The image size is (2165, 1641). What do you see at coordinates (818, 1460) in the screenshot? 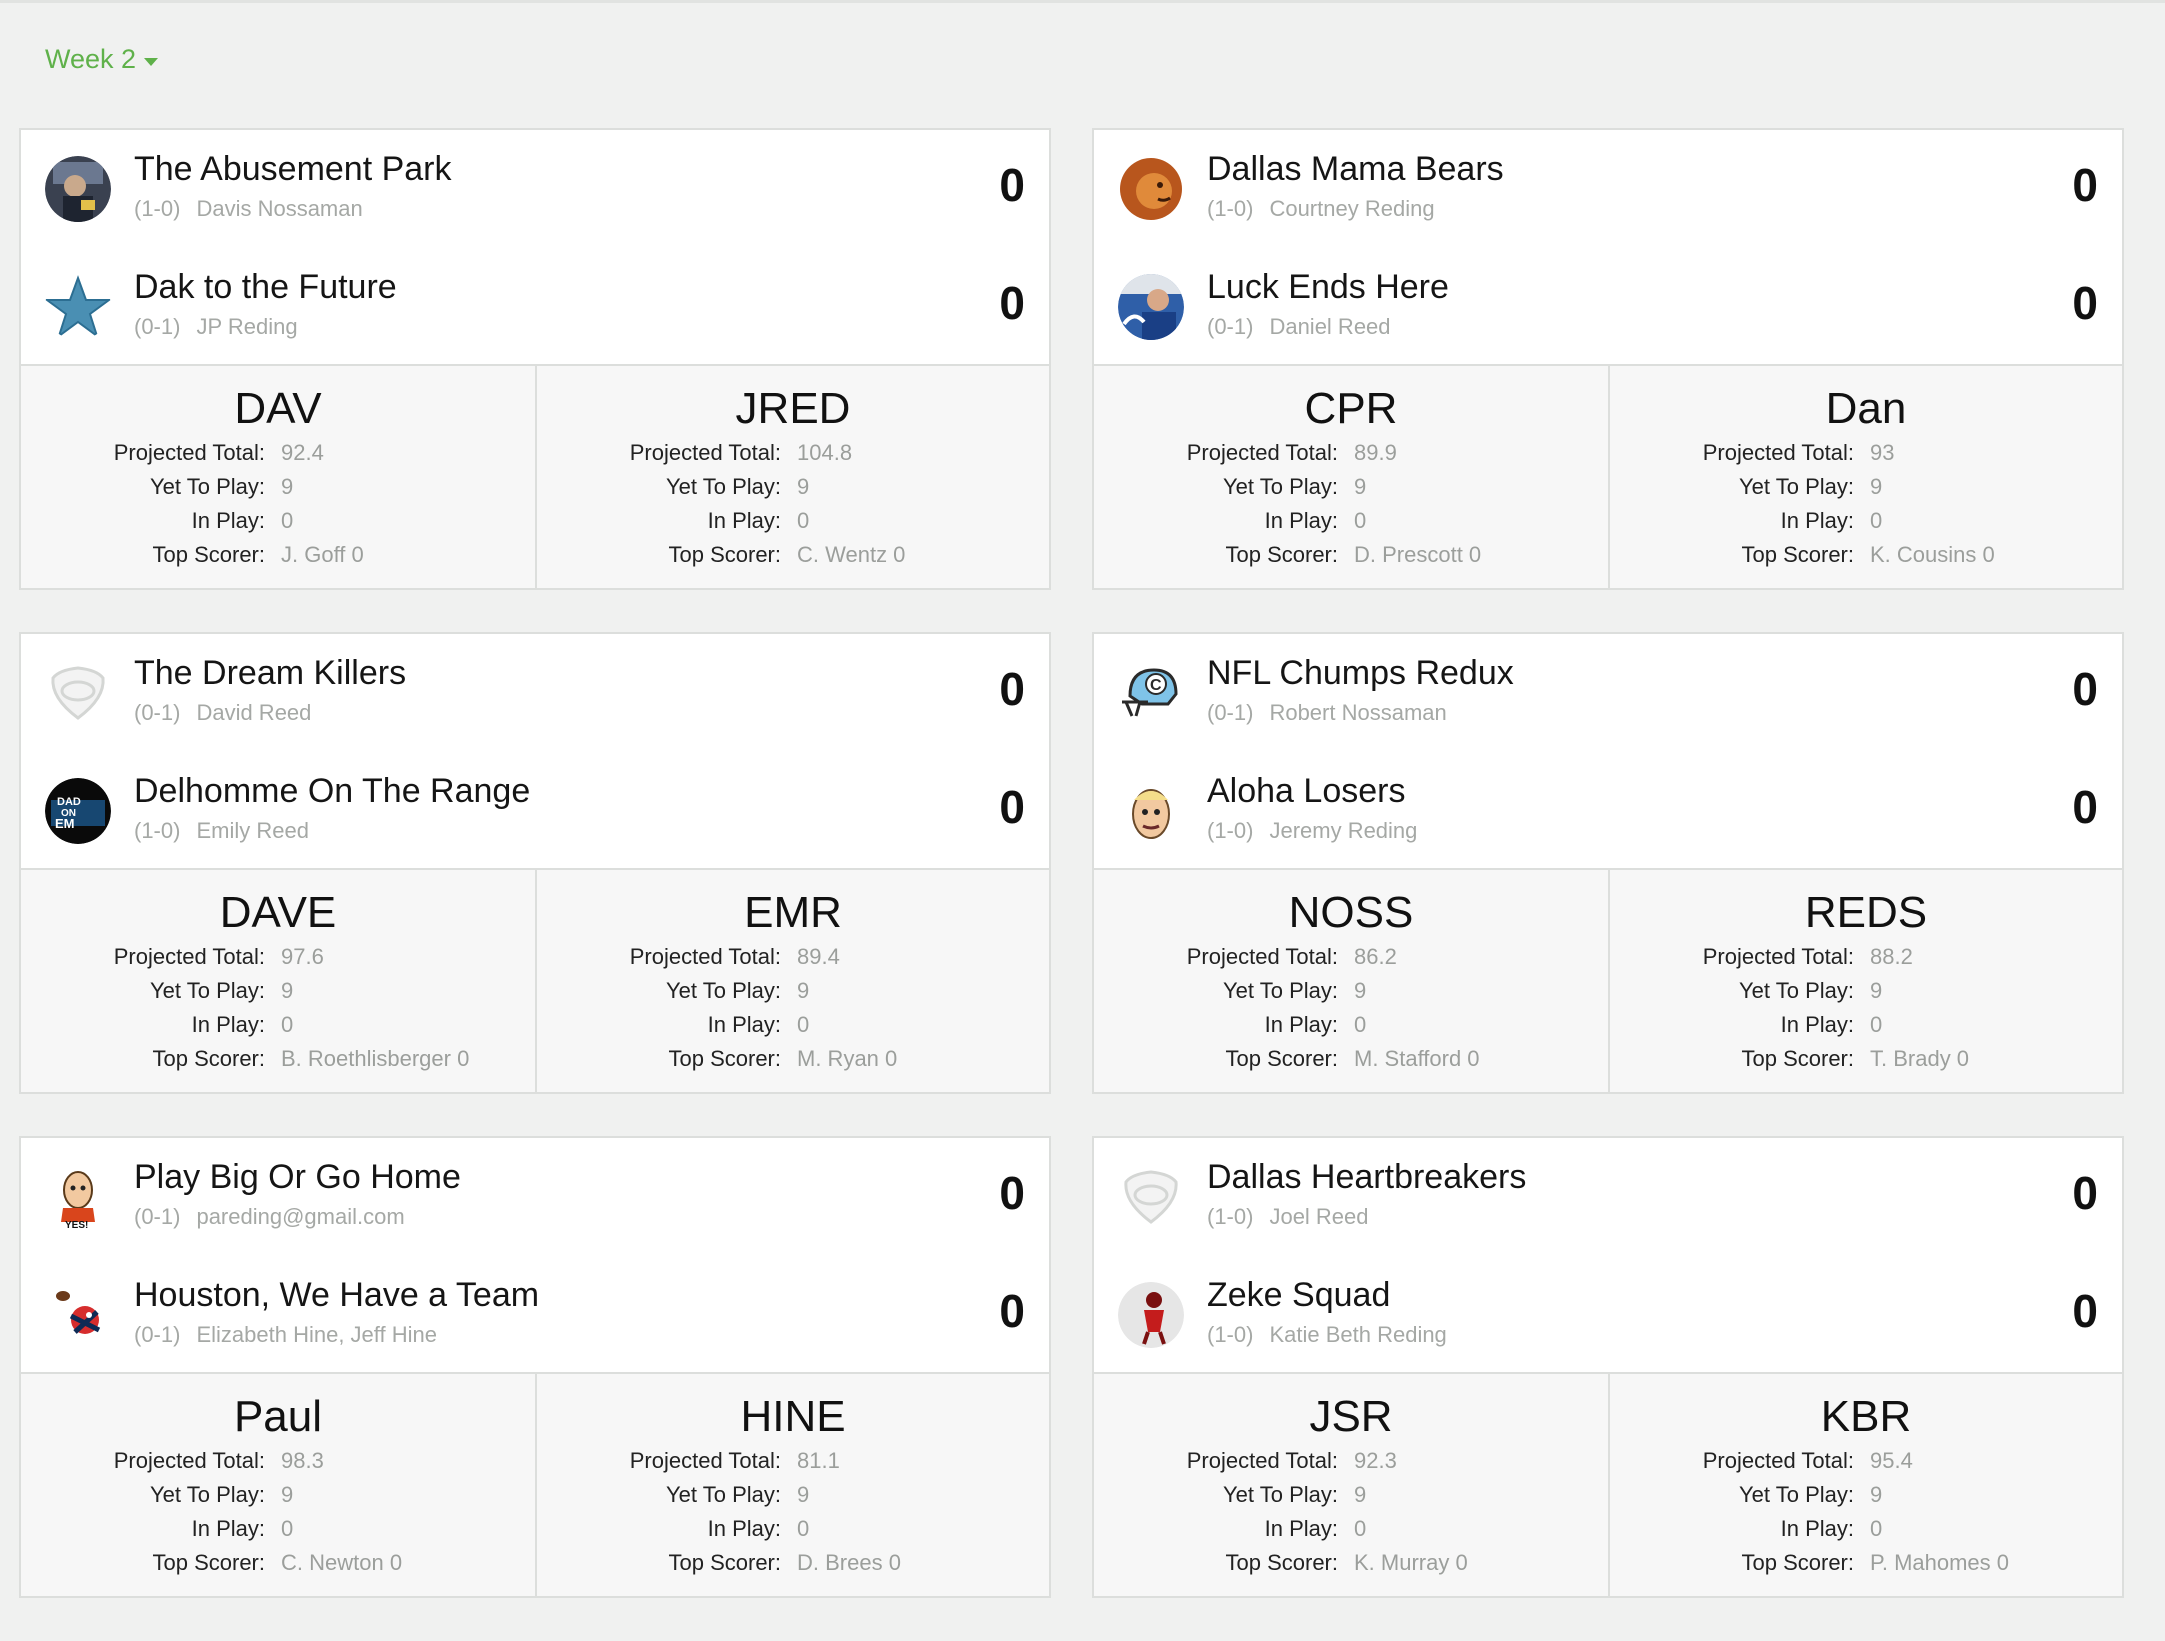
I see `stat-value: 81.1` at bounding box center [818, 1460].